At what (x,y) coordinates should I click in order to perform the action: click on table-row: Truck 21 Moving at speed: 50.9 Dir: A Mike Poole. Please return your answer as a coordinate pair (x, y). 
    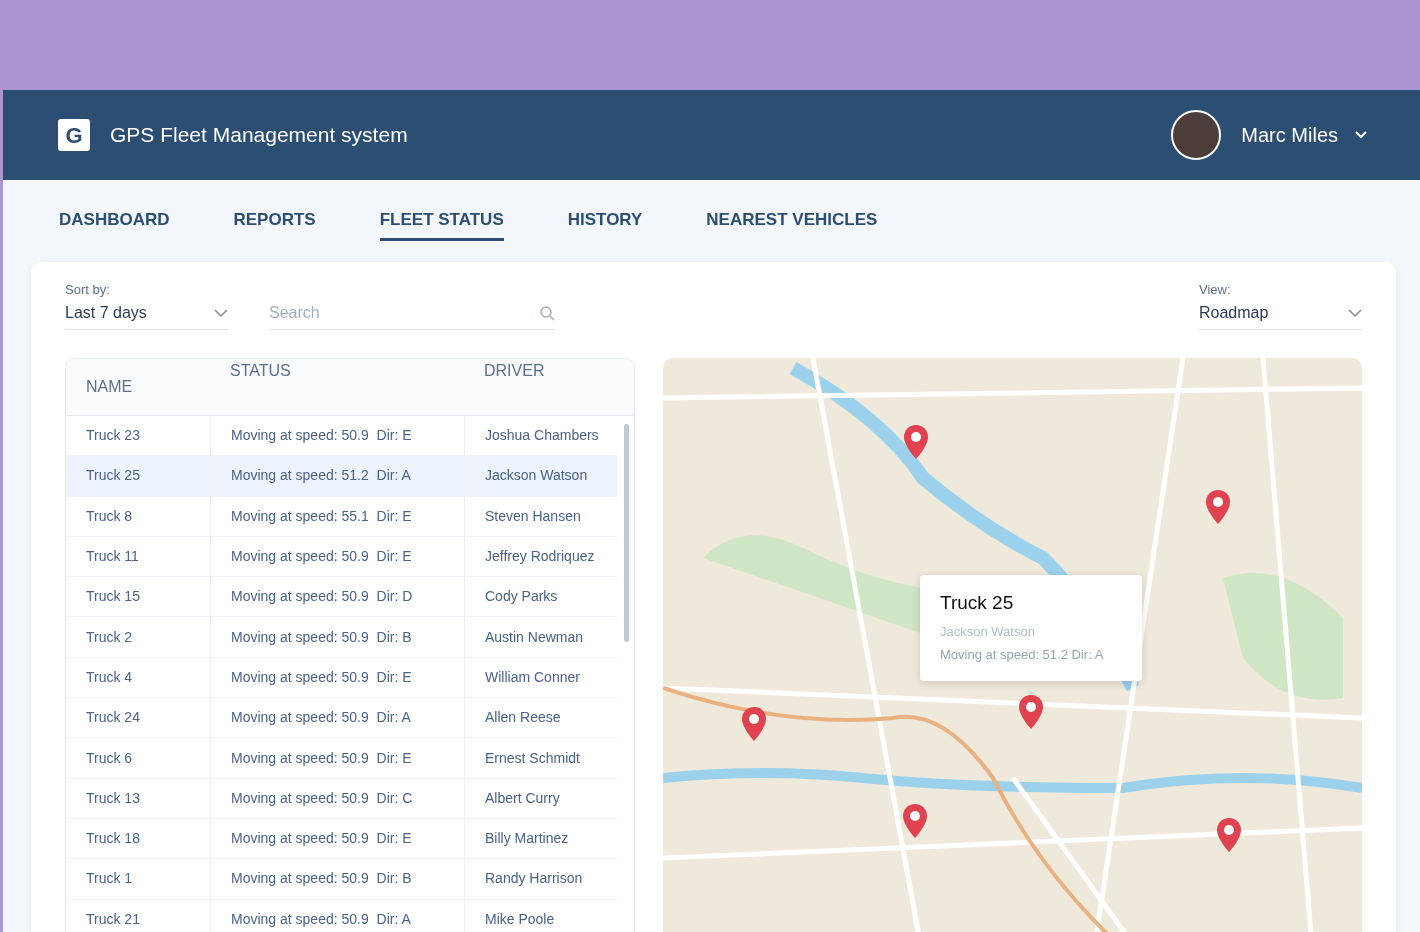
    Looking at the image, I should click on (341, 915).